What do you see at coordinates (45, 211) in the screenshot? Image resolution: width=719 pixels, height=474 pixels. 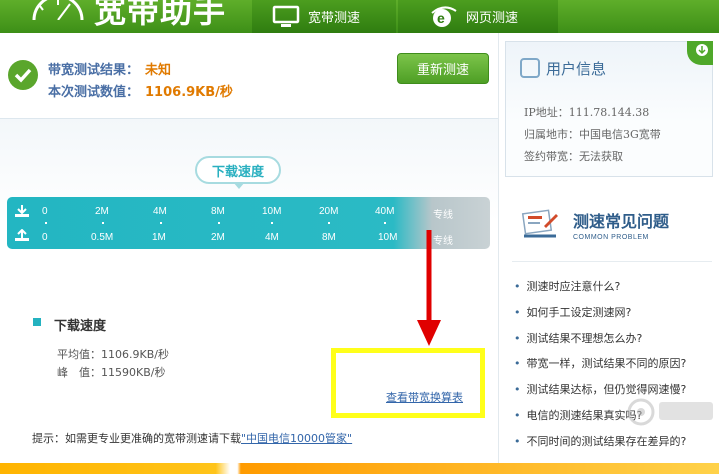 I see `scale-tick-download: 0` at bounding box center [45, 211].